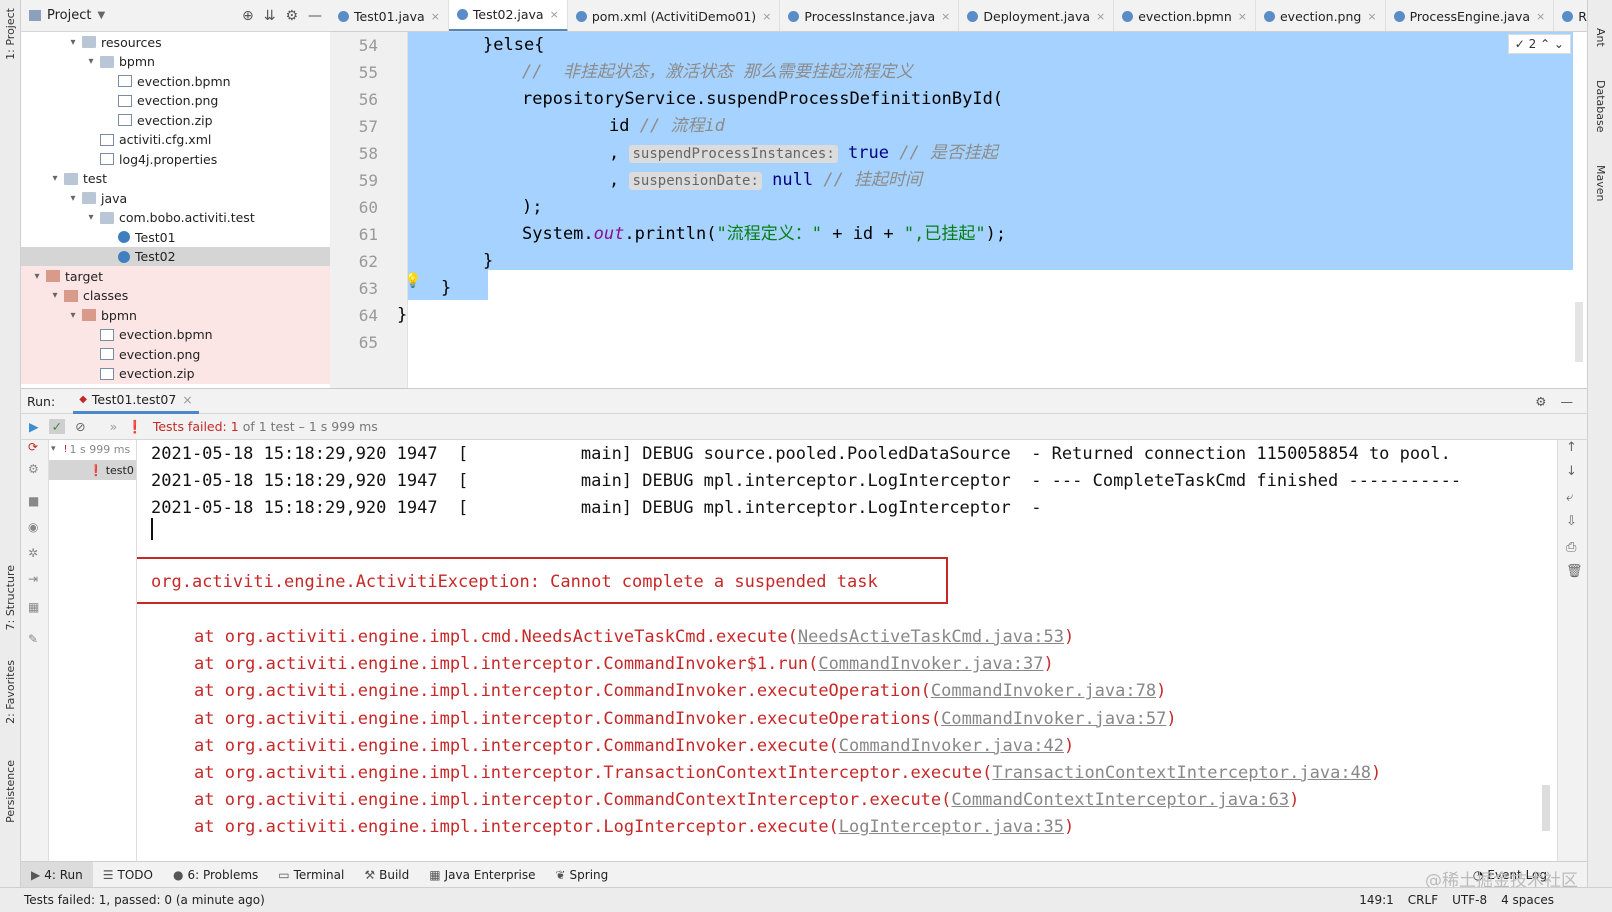 This screenshot has width=1612, height=912. I want to click on tree-item: ▾ com.bobo.activiti.test, so click(175, 218).